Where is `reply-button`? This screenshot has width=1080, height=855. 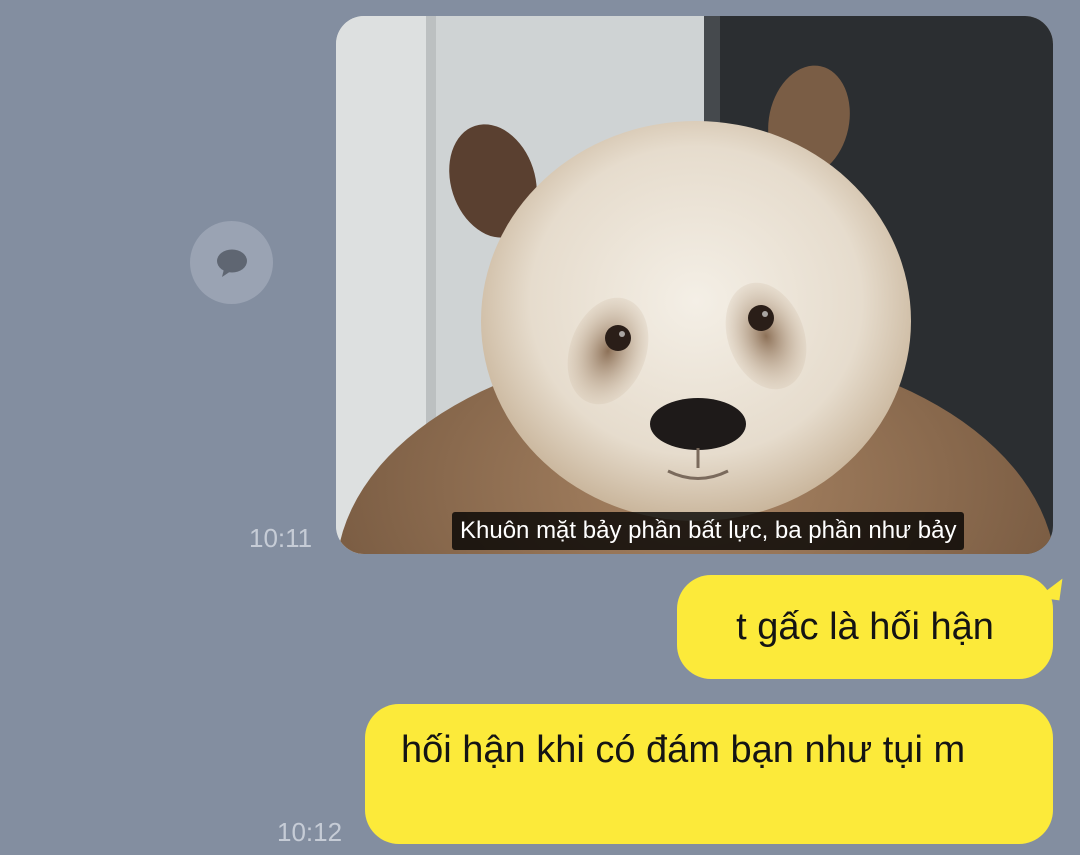
reply-button is located at coordinates (231, 262).